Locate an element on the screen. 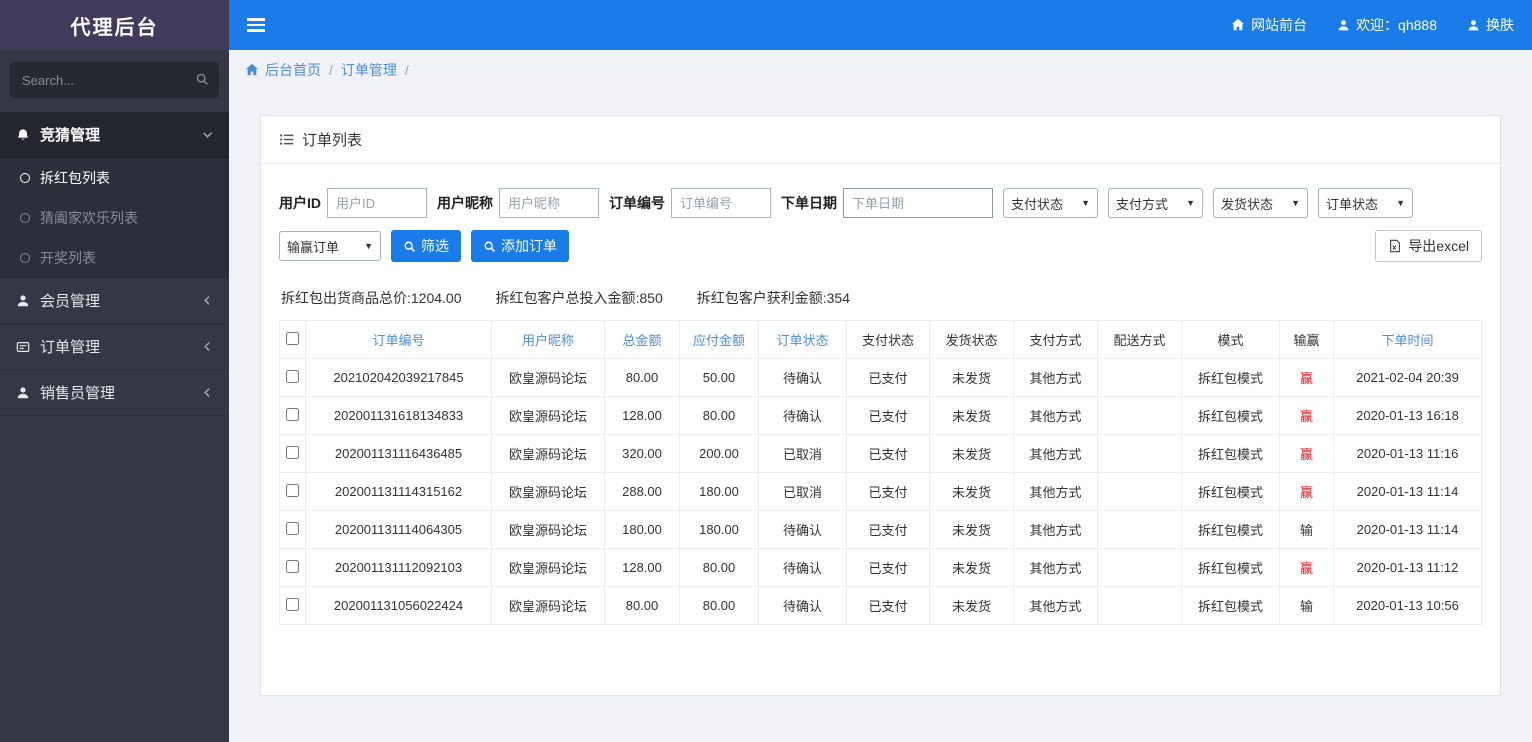 The image size is (1532, 742). cell-total: 180.00 is located at coordinates (642, 529).